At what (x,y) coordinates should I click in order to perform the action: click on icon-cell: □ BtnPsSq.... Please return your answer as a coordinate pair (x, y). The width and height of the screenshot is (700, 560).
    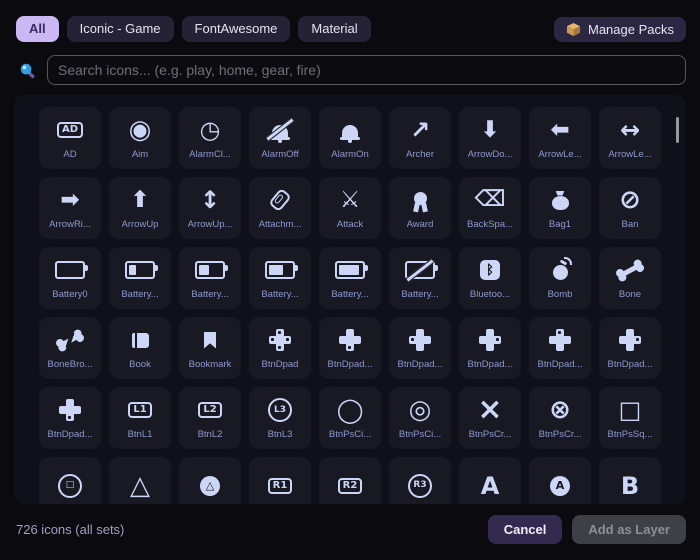
    Looking at the image, I should click on (630, 418).